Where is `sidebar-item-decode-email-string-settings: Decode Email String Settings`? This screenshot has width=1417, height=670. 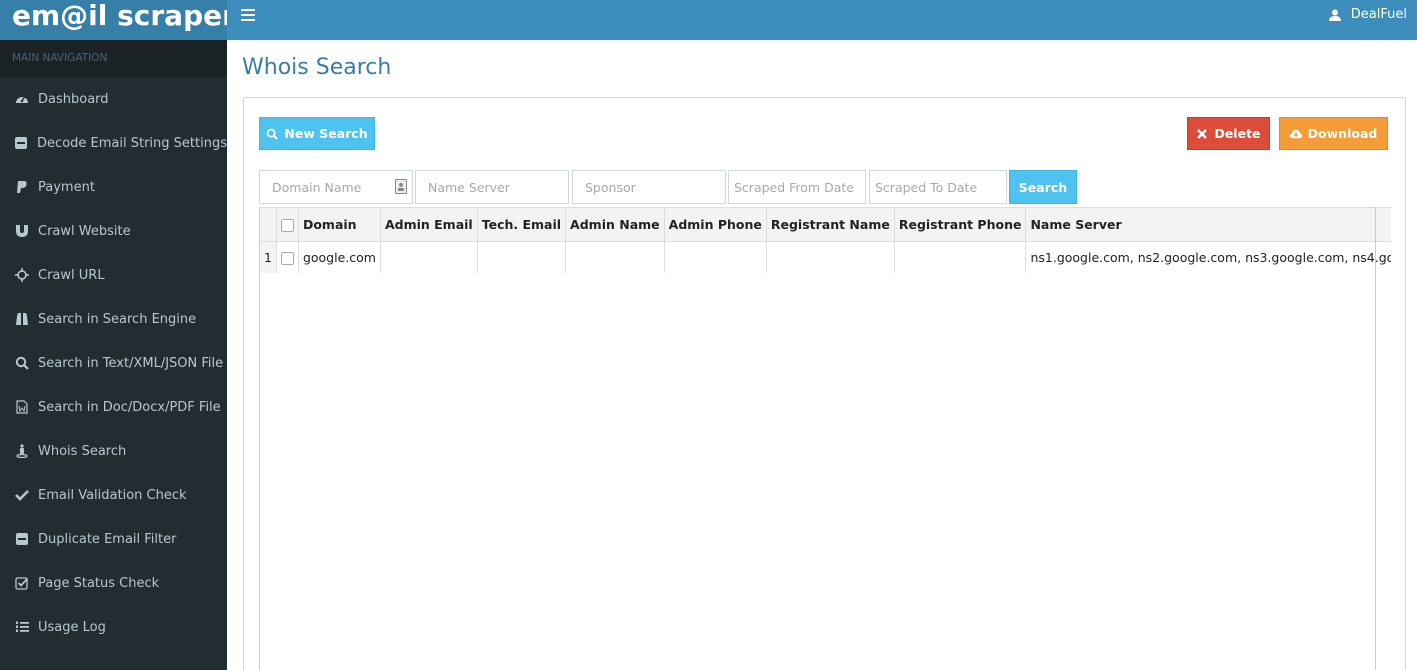 sidebar-item-decode-email-string-settings: Decode Email String Settings is located at coordinates (113, 143).